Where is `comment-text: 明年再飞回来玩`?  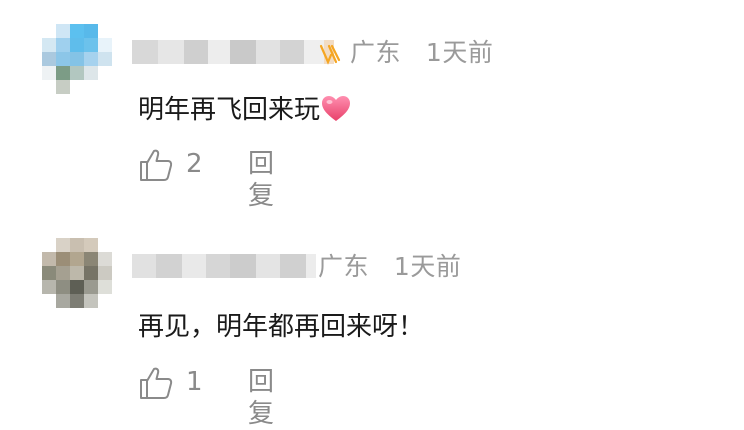 comment-text: 明年再飞回来玩 is located at coordinates (244, 110).